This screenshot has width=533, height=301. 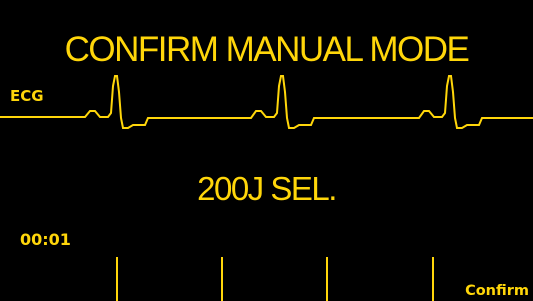 I want to click on selected-energy-readout: 200J SEL., so click(x=267, y=188).